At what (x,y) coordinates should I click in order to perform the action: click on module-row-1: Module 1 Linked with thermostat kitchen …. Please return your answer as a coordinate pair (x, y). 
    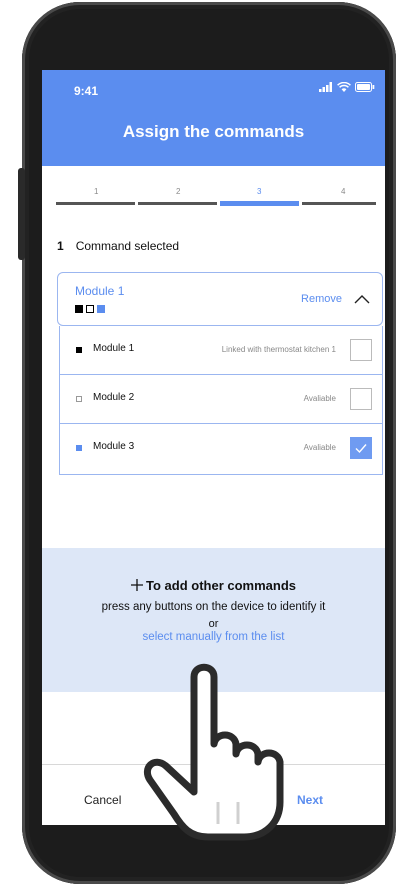
    Looking at the image, I should click on (221, 350).